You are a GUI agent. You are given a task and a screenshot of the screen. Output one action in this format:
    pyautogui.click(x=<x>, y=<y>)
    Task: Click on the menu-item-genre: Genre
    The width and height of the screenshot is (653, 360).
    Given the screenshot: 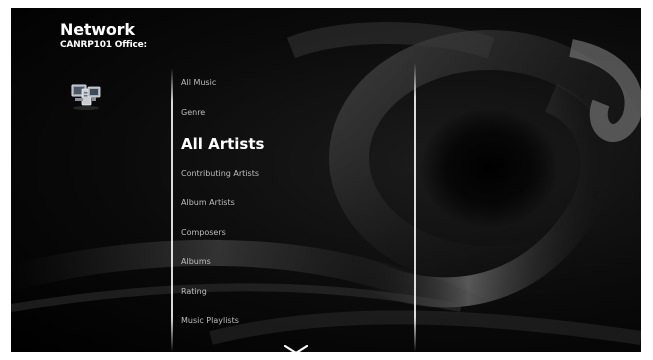 What is the action you would take?
    pyautogui.click(x=193, y=112)
    